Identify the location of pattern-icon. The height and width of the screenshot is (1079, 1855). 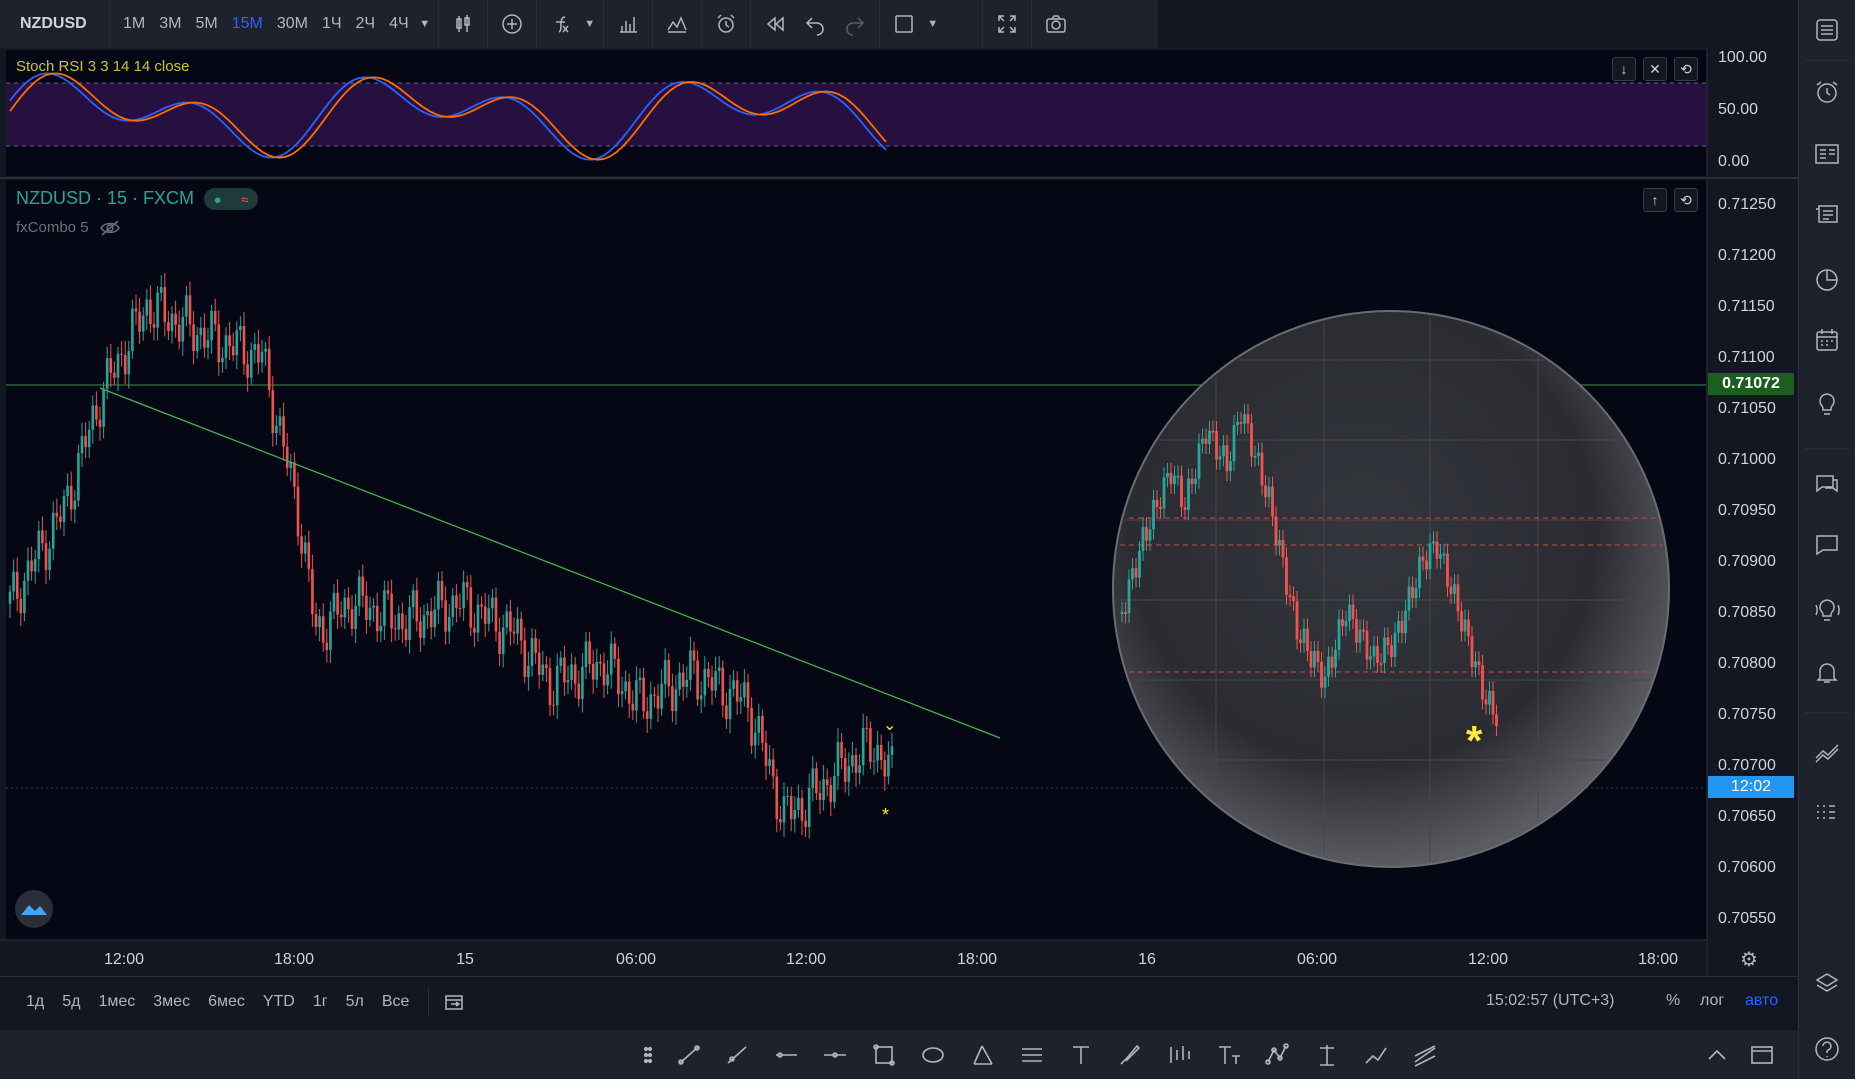
(1278, 1055).